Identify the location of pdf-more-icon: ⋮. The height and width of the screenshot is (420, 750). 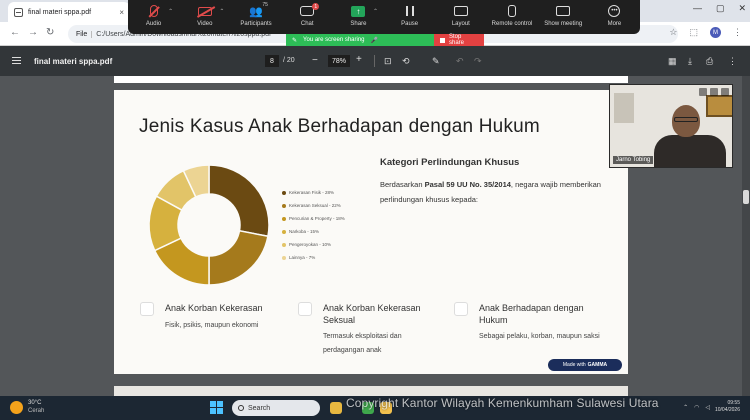
(732, 61).